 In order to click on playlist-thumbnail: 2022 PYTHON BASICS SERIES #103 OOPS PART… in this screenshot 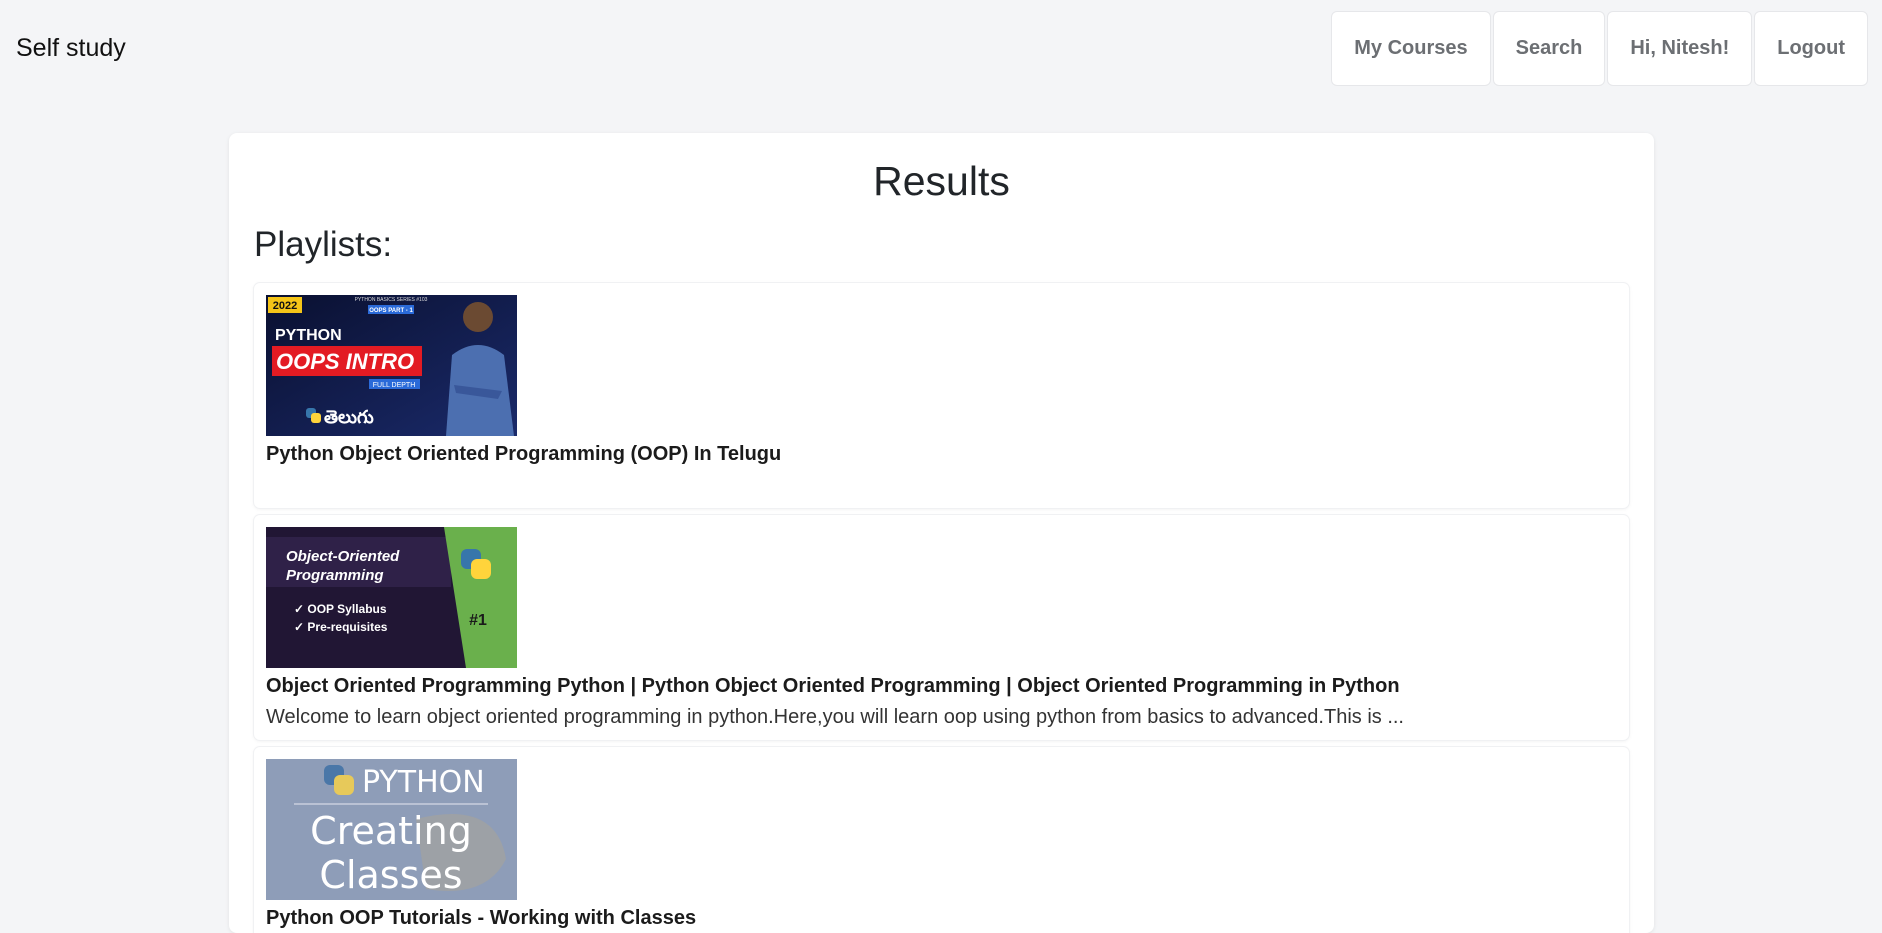, I will do `click(391, 365)`.